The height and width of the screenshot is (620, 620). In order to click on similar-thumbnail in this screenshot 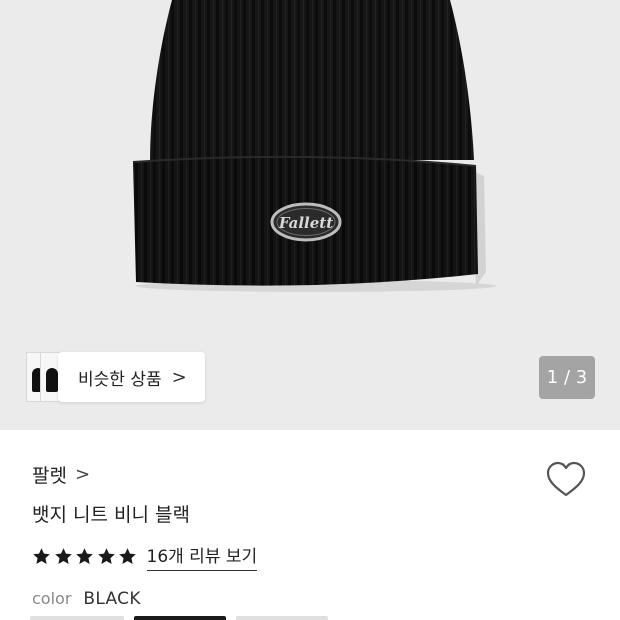, I will do `click(50, 377)`.